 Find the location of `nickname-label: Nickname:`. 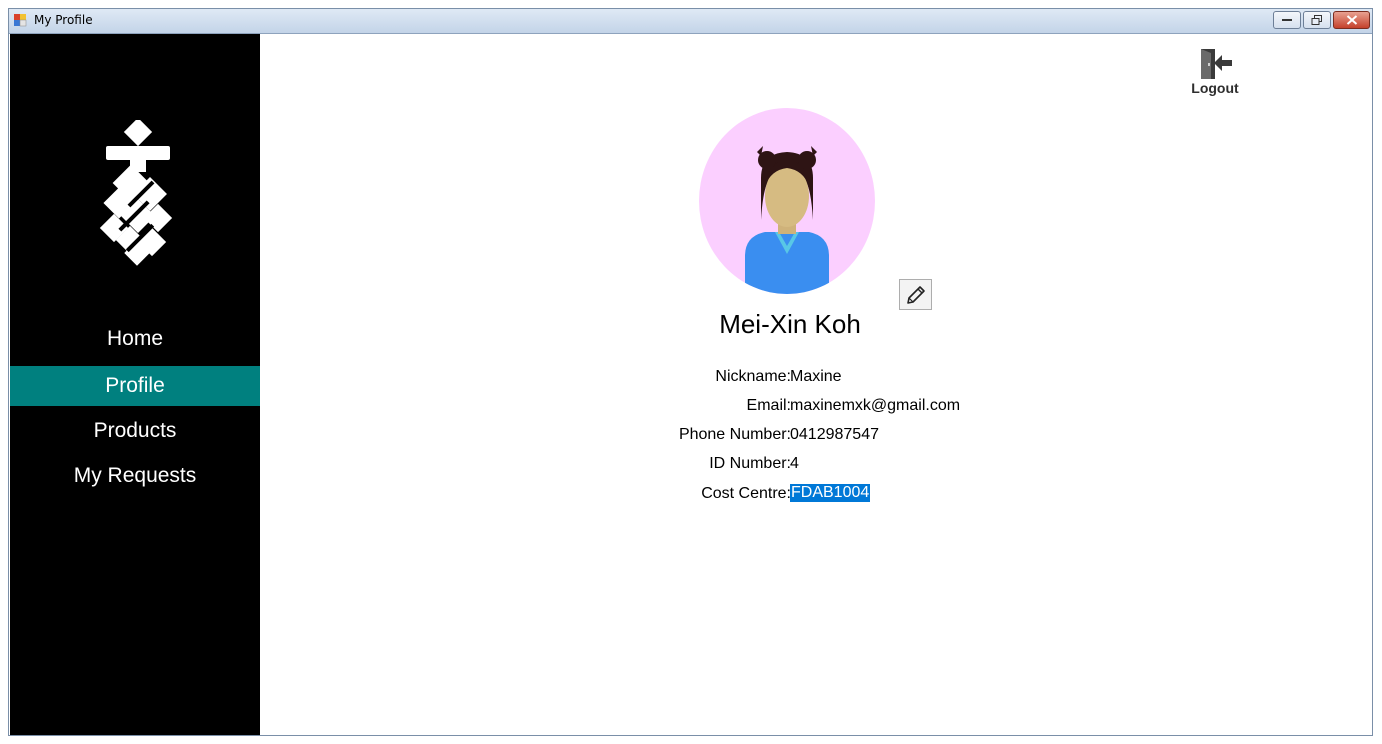

nickname-label: Nickname: is located at coordinates (753, 376).